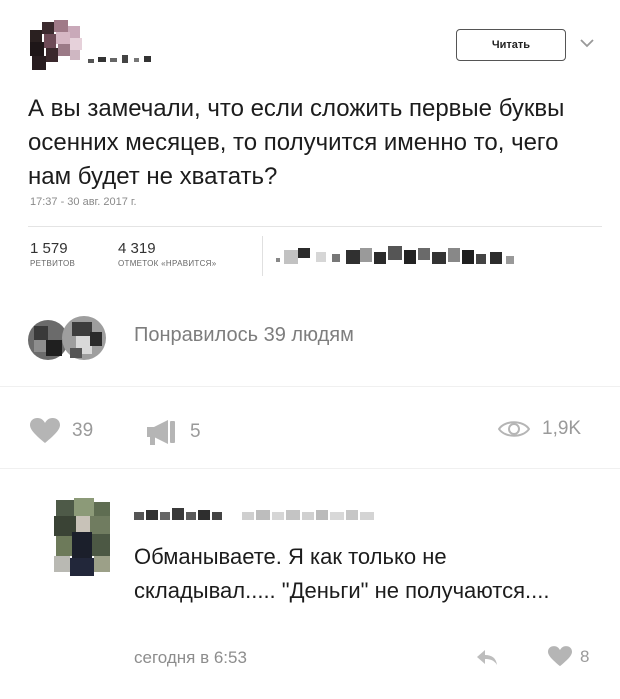  I want to click on chevron-down-icon, so click(587, 43).